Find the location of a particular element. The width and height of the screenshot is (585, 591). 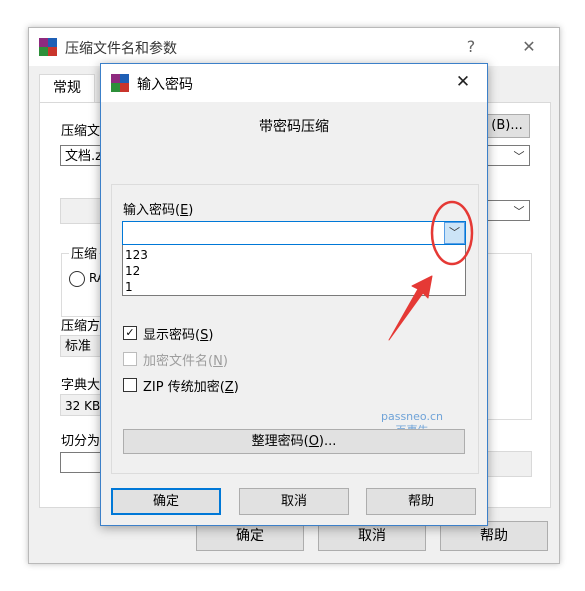

highlight-circle is located at coordinates (452, 233).